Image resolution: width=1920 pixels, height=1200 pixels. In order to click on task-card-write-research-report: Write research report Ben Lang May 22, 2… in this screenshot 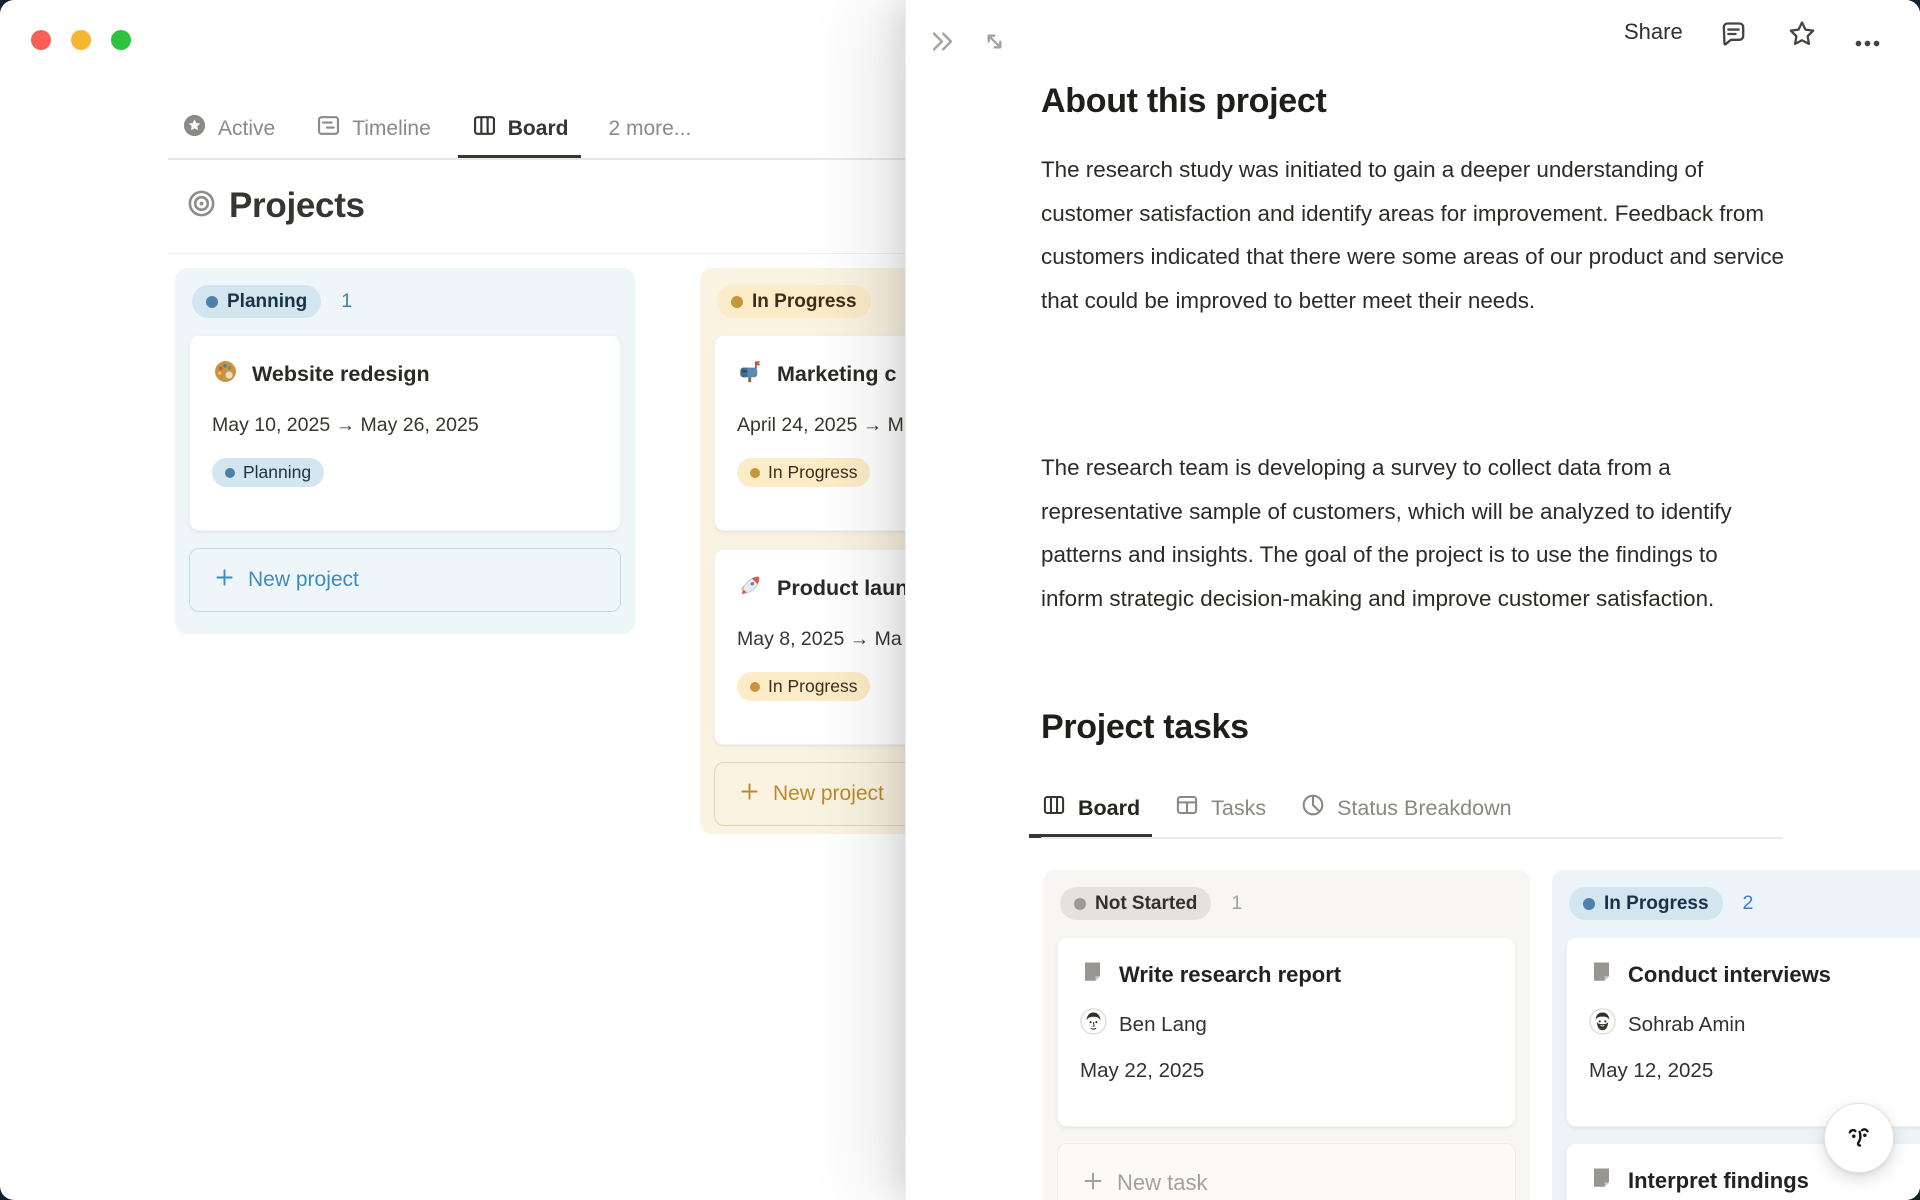, I will do `click(1286, 1032)`.